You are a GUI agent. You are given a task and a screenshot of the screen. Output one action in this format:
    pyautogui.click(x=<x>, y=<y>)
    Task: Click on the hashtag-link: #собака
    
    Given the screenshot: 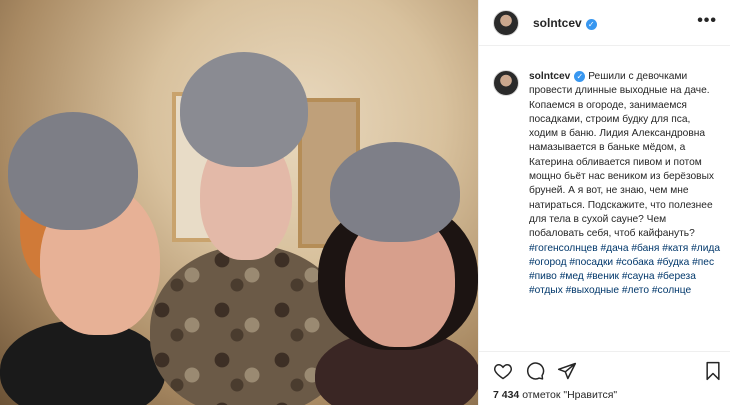 What is the action you would take?
    pyautogui.click(x=635, y=262)
    